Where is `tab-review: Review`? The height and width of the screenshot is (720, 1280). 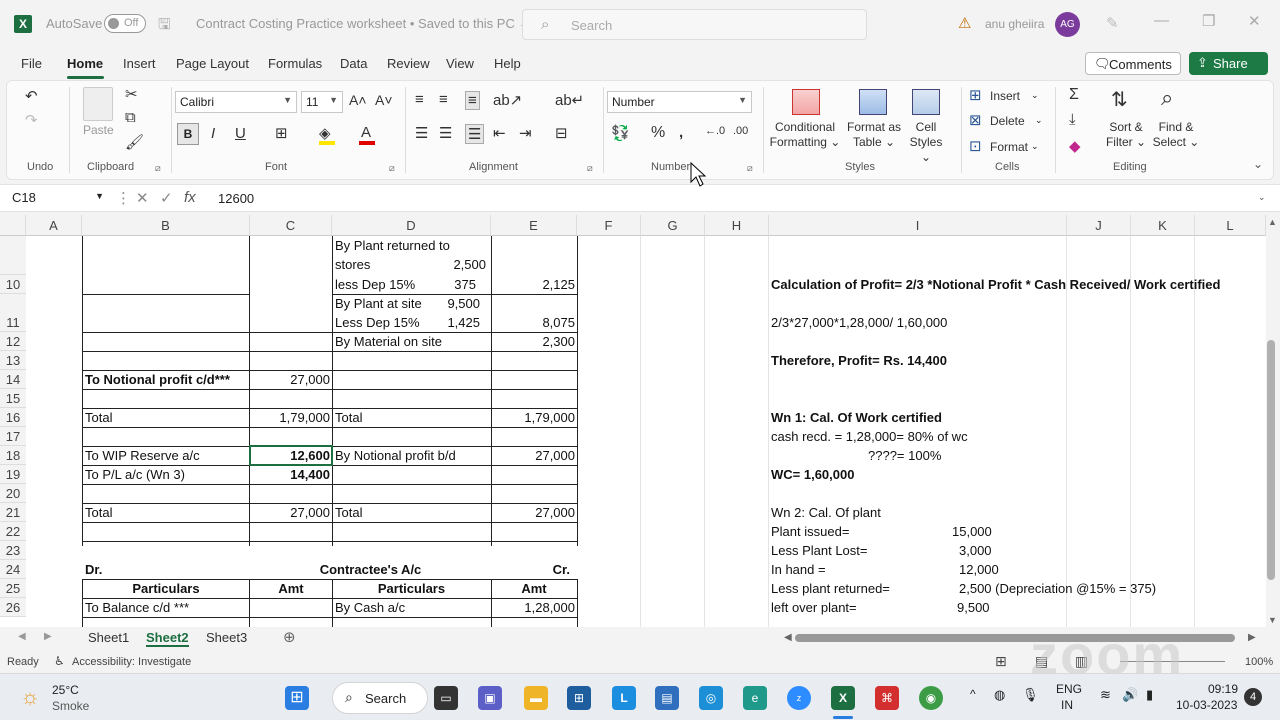
tab-review: Review is located at coordinates (408, 63).